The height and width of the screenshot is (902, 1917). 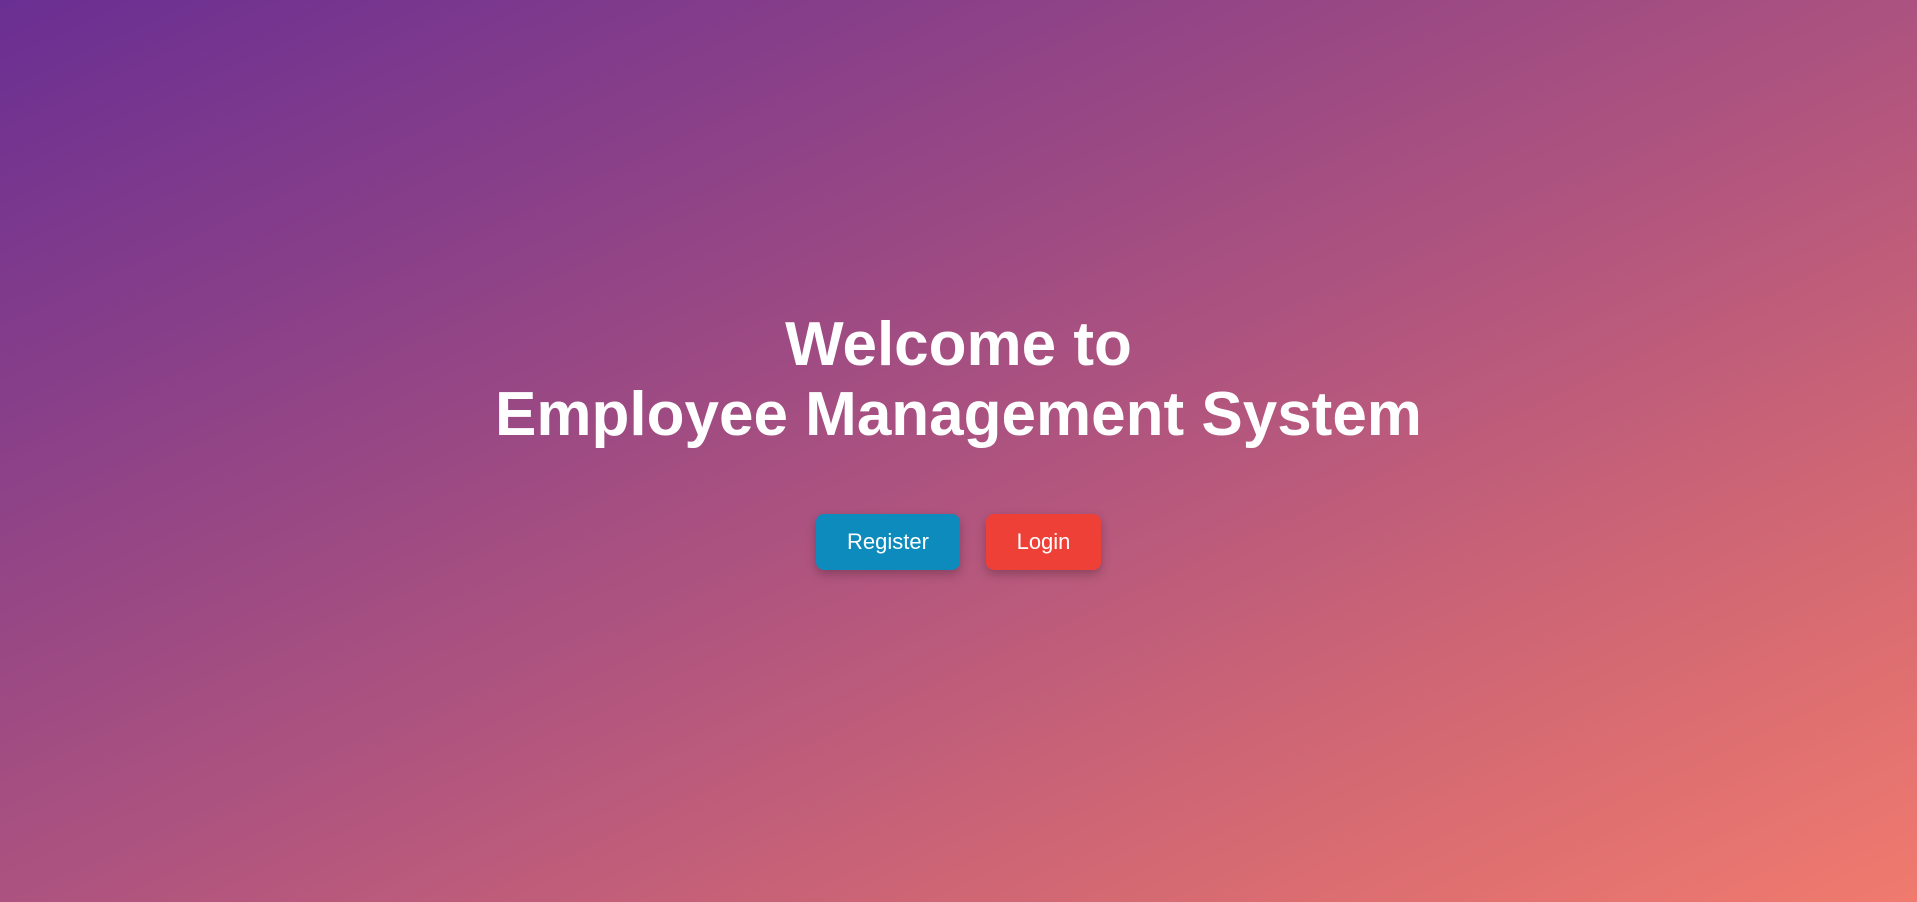 What do you see at coordinates (958, 414) in the screenshot?
I see `title-line-app-name: Employee Management System` at bounding box center [958, 414].